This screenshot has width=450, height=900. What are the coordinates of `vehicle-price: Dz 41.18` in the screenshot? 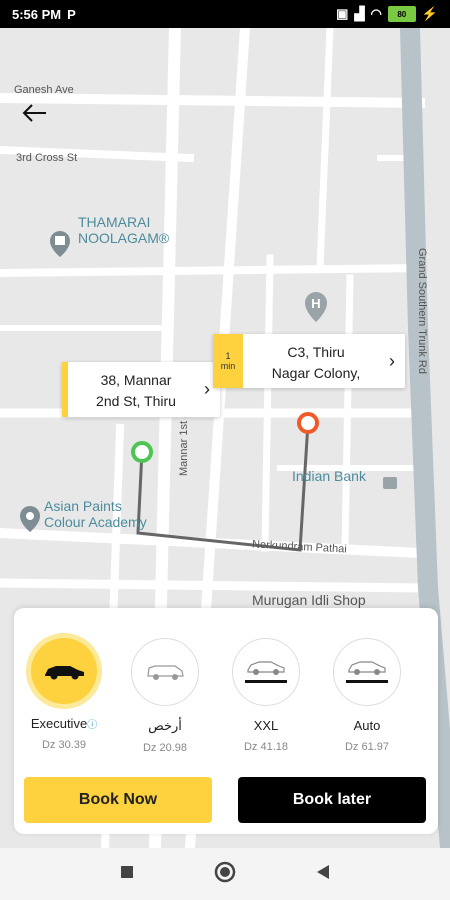 It's located at (266, 747).